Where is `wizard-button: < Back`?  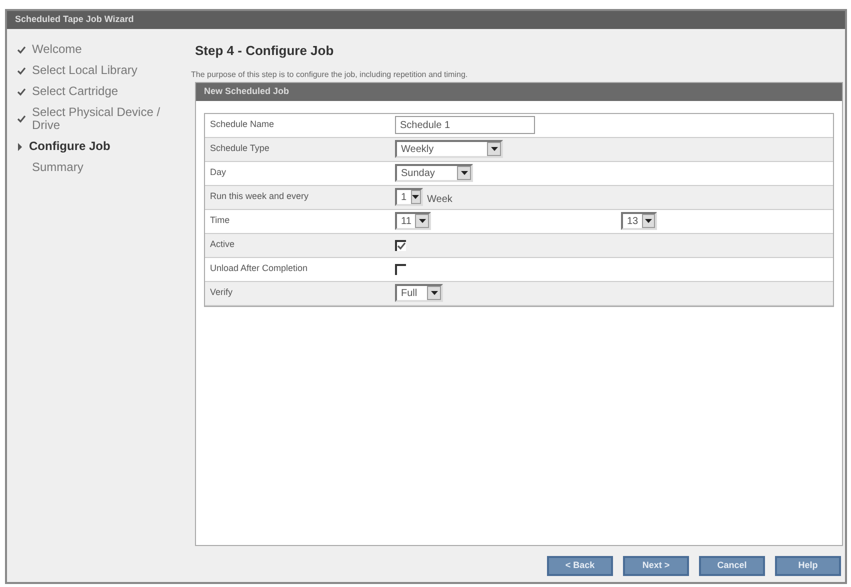 wizard-button: < Back is located at coordinates (580, 566).